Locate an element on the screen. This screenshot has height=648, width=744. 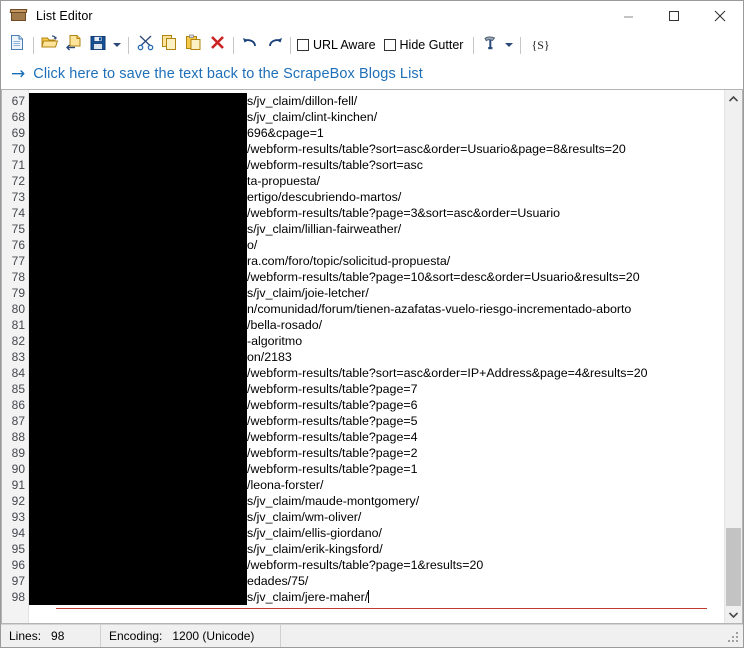
code-line-text: -algoritmo is located at coordinates (275, 341).